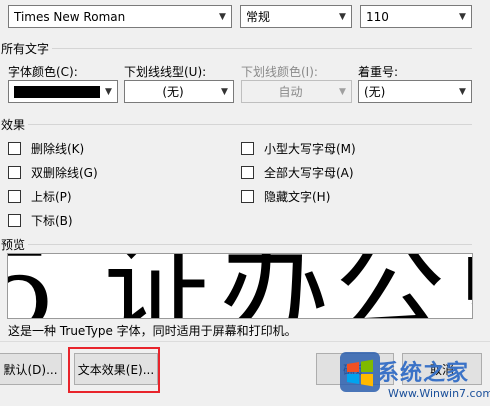  I want to click on font-color-combo: ▼, so click(63, 91).